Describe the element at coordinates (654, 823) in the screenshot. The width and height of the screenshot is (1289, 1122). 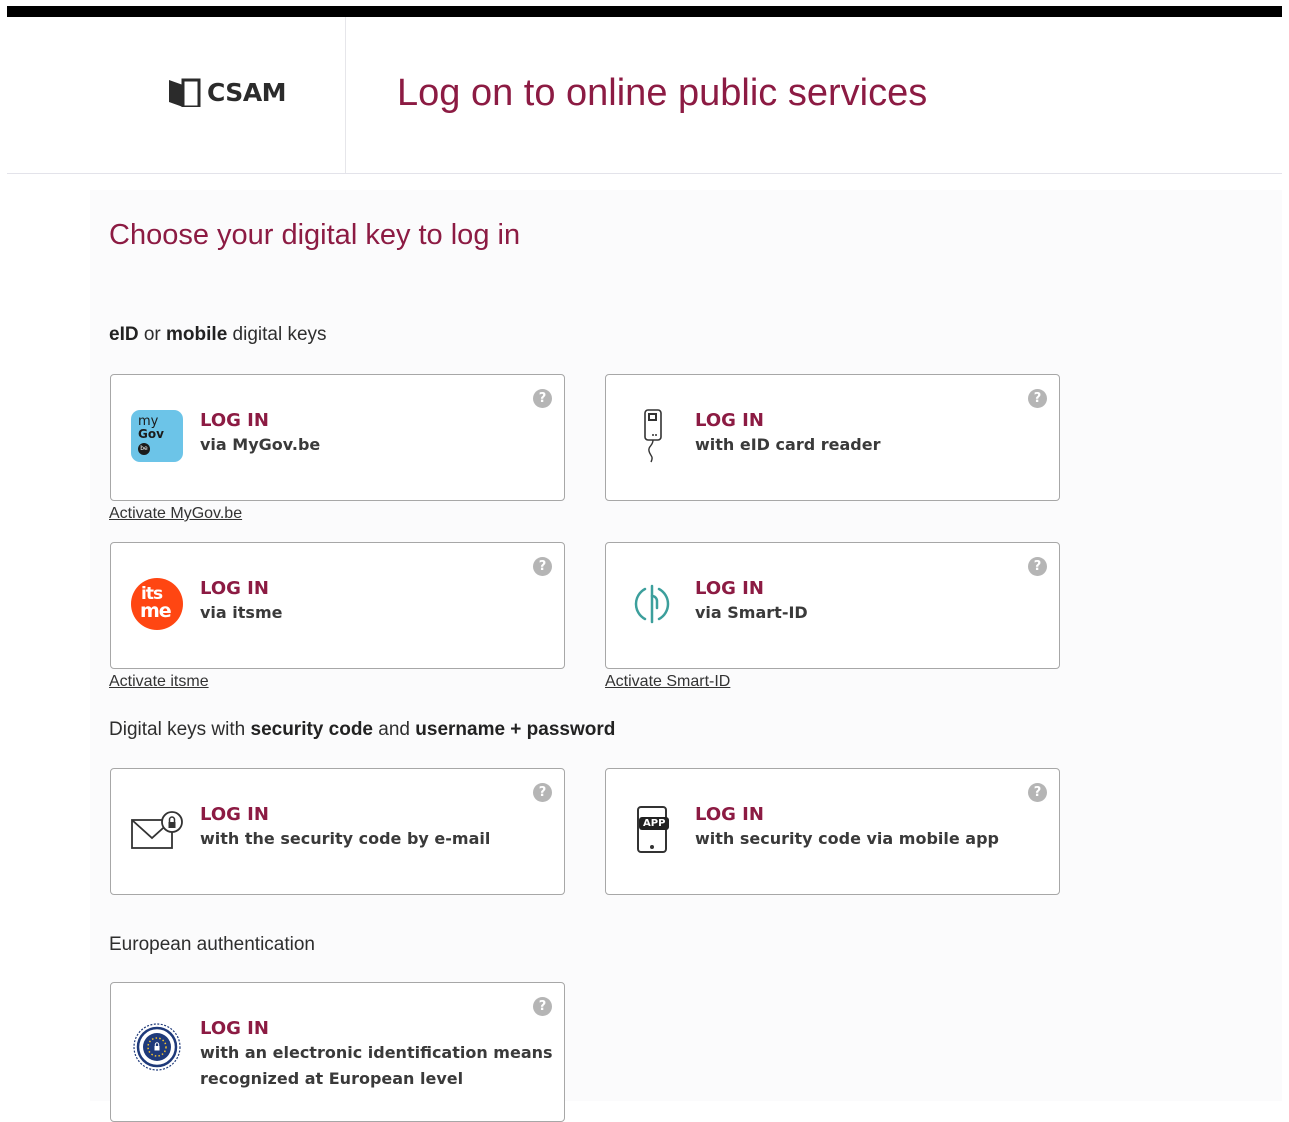
I see `app-badge: APP` at that location.